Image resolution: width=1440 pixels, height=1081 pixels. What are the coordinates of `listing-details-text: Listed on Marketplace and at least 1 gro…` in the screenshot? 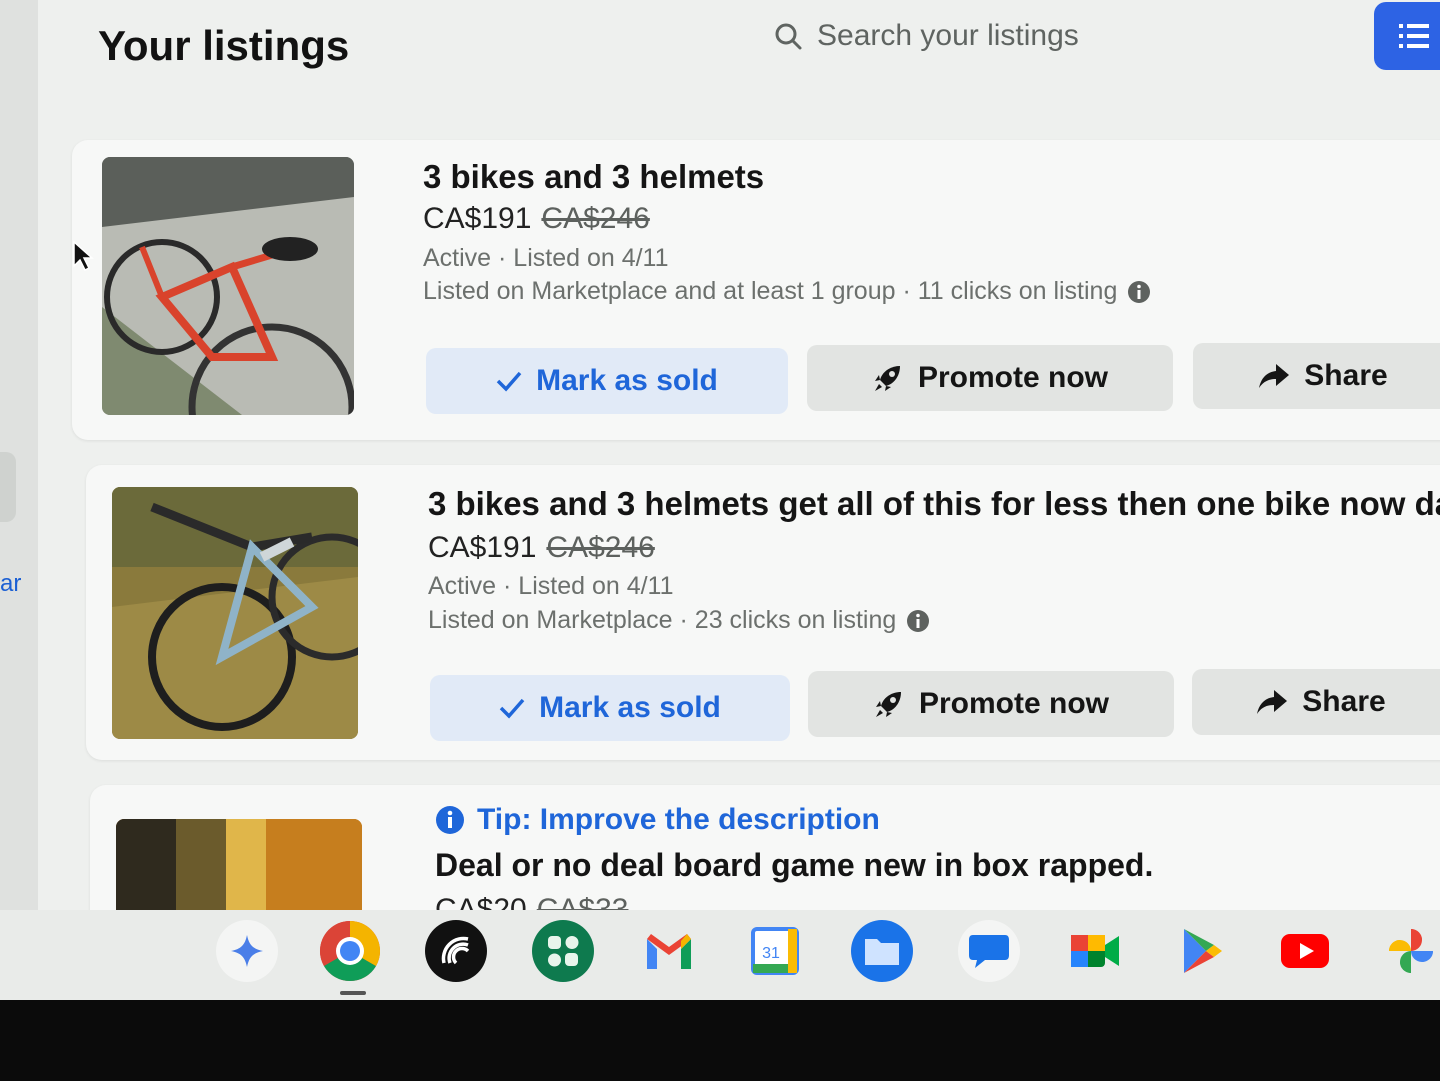 It's located at (770, 291).